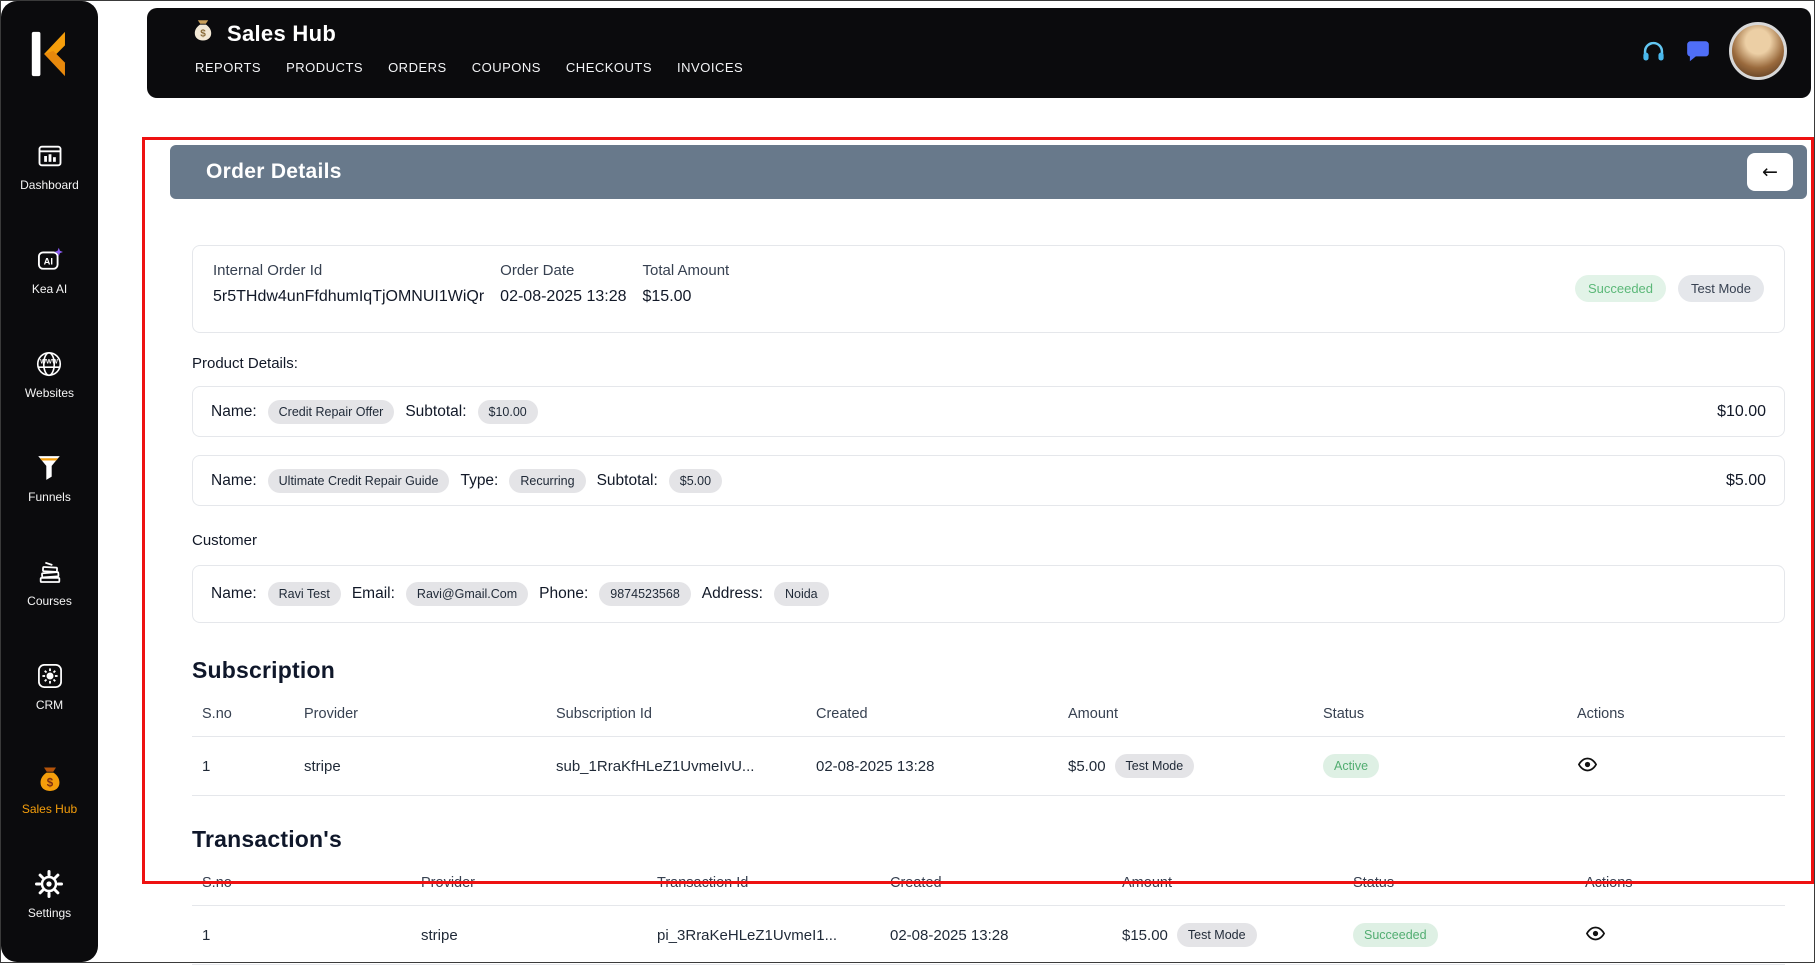  What do you see at coordinates (274, 171) in the screenshot?
I see `panel-title: Order Details` at bounding box center [274, 171].